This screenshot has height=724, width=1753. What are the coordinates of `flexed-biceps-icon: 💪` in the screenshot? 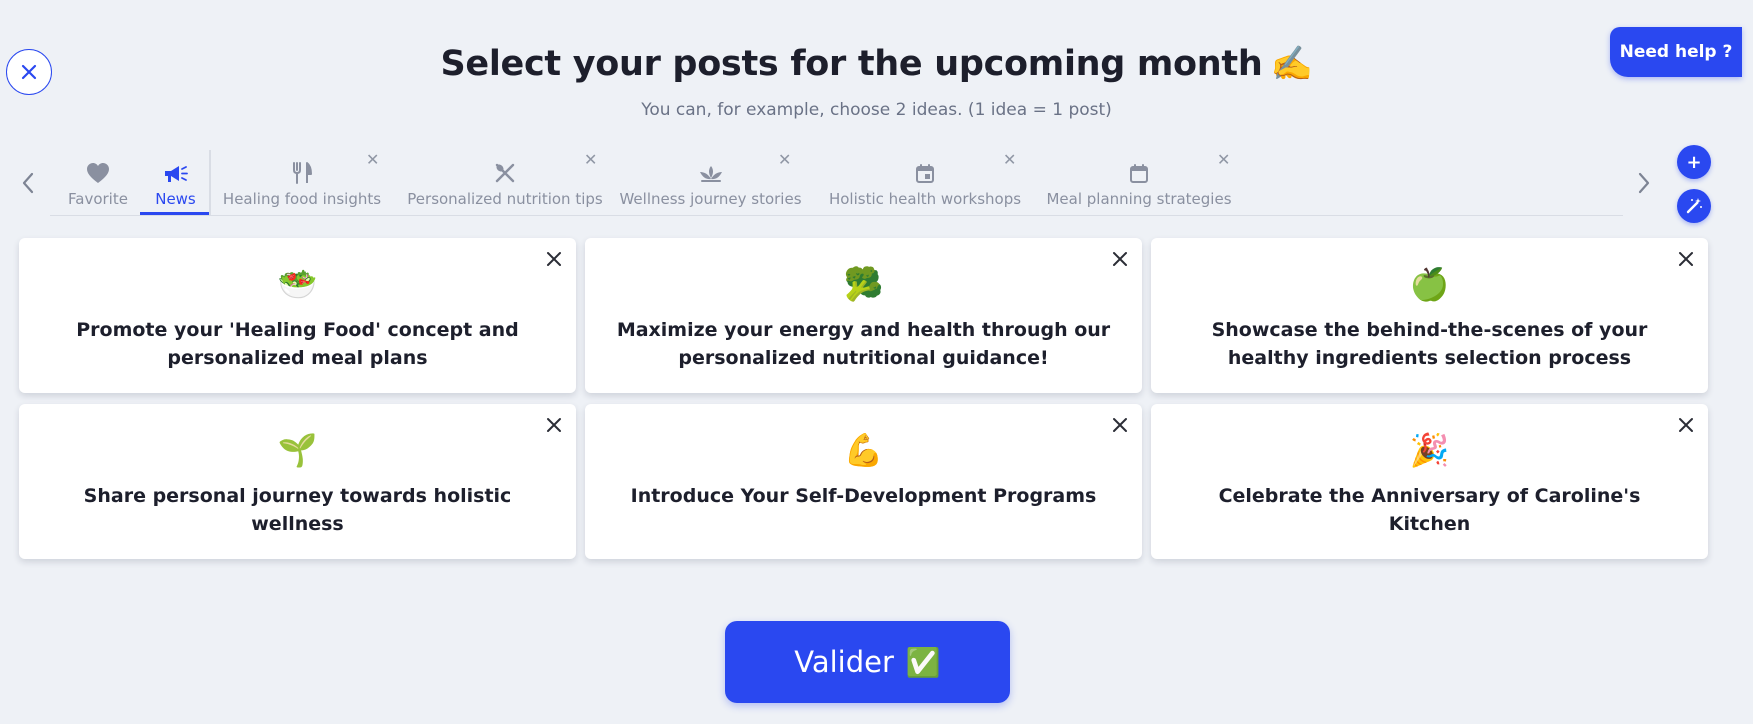 It's located at (863, 450).